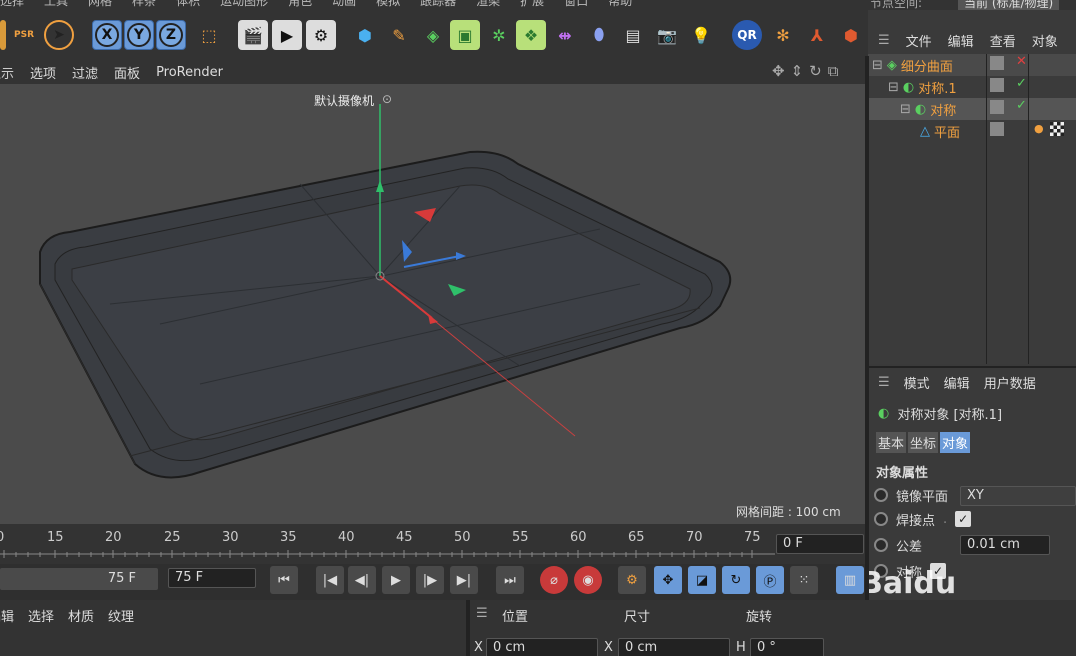 Image resolution: width=1076 pixels, height=656 pixels. Describe the element at coordinates (12, 5) in the screenshot. I see `menu-select: 选择` at that location.